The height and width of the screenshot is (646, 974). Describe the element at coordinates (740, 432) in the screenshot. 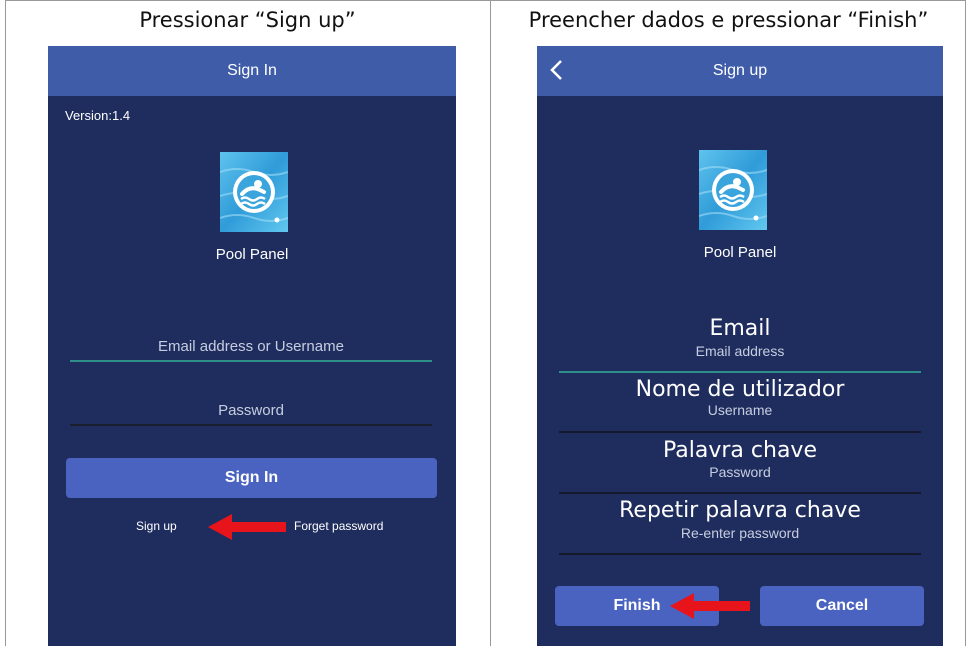

I see `username-underline` at that location.